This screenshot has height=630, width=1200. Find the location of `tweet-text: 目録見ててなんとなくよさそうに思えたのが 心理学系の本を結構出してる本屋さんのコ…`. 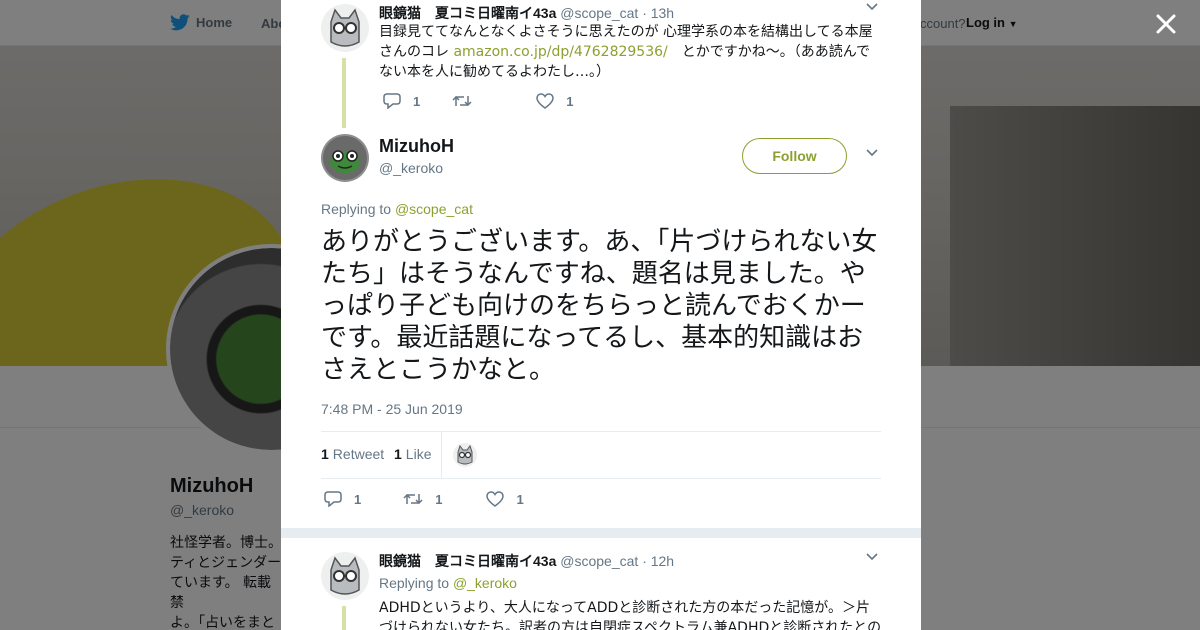

tweet-text: 目録見ててなんとなくよさそうに思えたのが 心理学系の本を結構出してる本屋さんのコ… is located at coordinates (631, 52).